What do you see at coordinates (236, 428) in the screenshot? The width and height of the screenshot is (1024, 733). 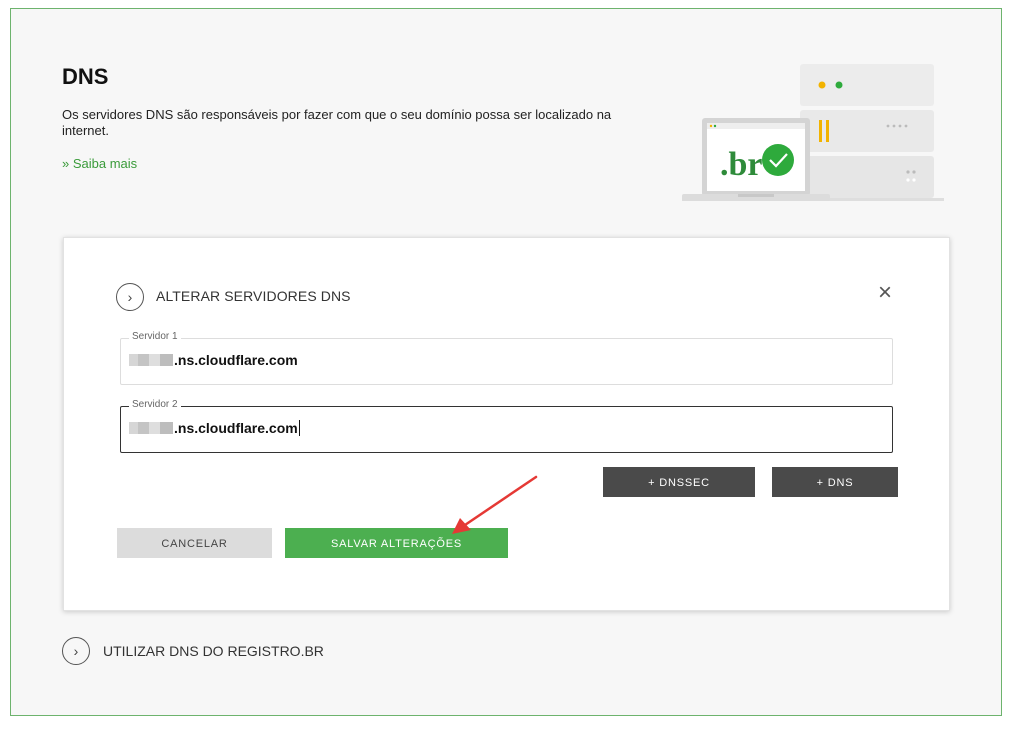 I see `server-2-hostname: .ns.cloudflare.com` at bounding box center [236, 428].